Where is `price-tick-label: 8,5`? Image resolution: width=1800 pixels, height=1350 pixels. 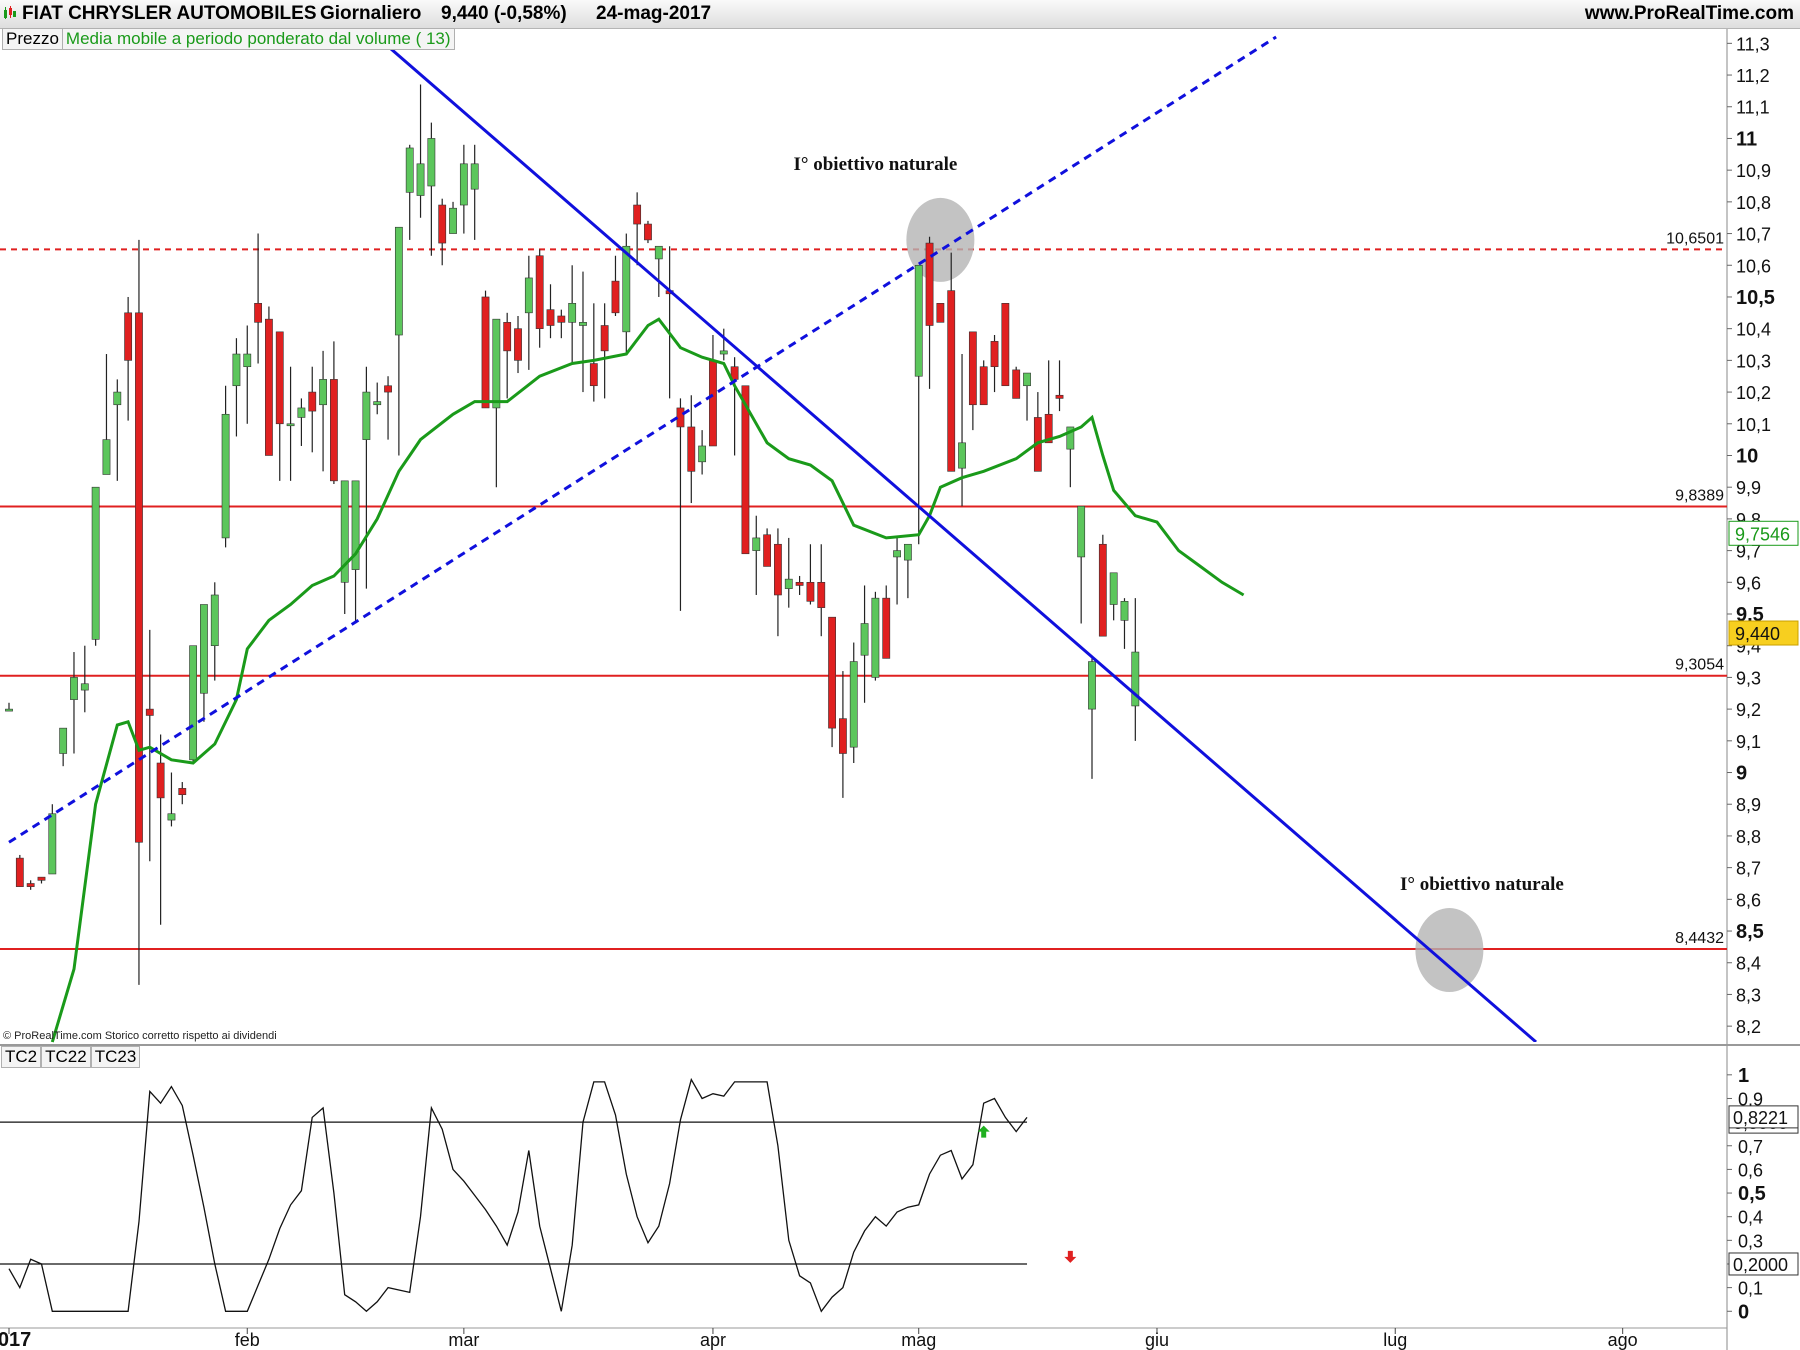 price-tick-label: 8,5 is located at coordinates (1750, 932).